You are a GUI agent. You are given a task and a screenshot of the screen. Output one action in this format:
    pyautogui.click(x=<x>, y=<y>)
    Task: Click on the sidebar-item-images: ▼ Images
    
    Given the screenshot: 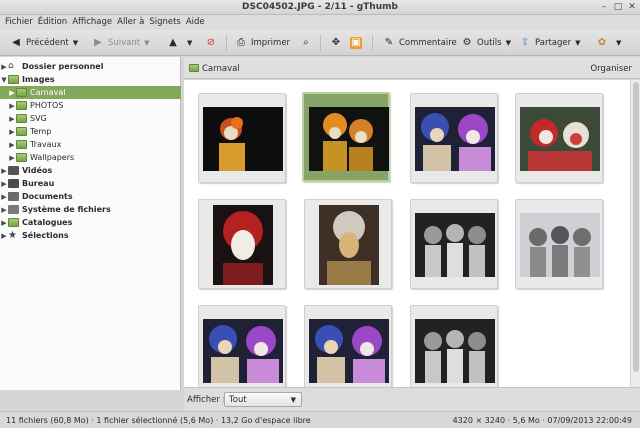 What is the action you would take?
    pyautogui.click(x=90, y=79)
    